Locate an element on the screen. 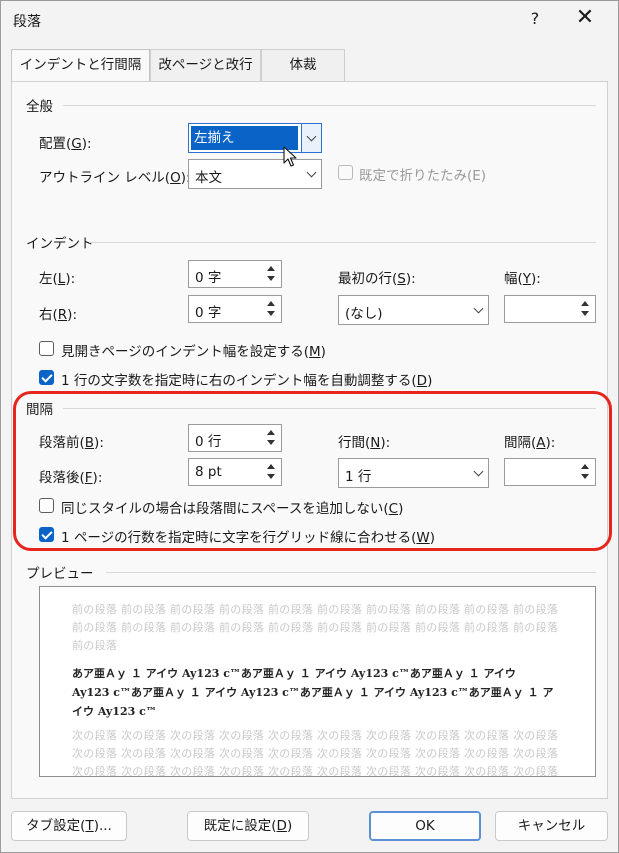  tab-page-breaks: 改ページと改行 is located at coordinates (205, 65).